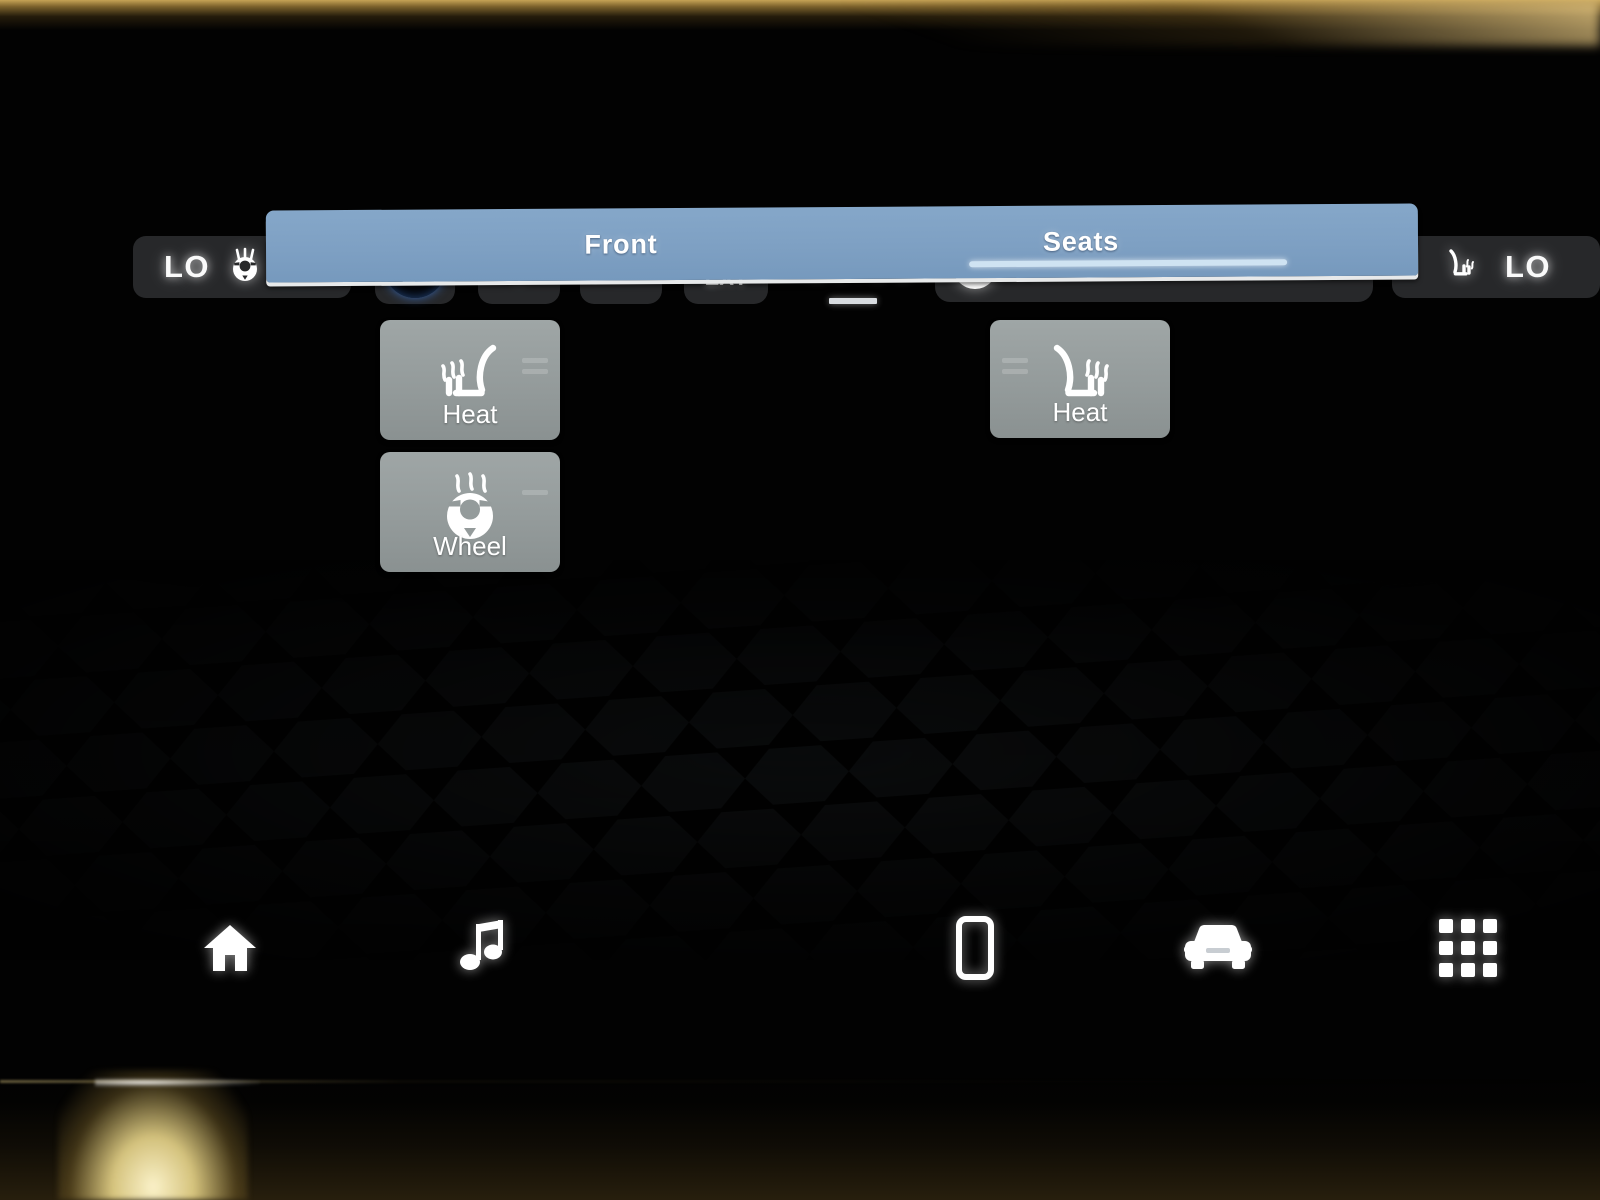 The height and width of the screenshot is (1200, 1600). I want to click on bezel-glare-top-right, so click(1180, 23).